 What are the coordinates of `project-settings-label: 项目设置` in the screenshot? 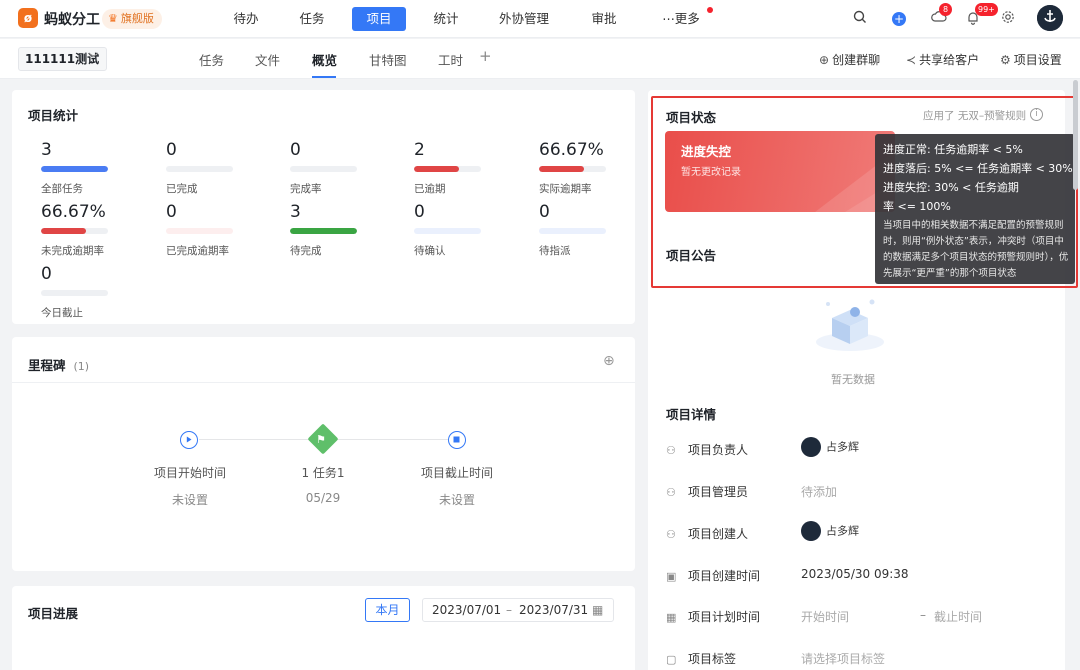 It's located at (1037, 60).